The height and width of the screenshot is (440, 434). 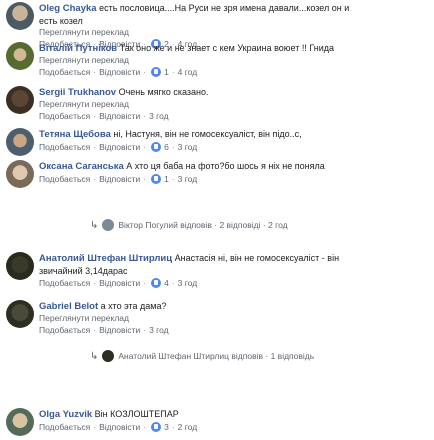 I want to click on reaction-count: 6, so click(x=166, y=147).